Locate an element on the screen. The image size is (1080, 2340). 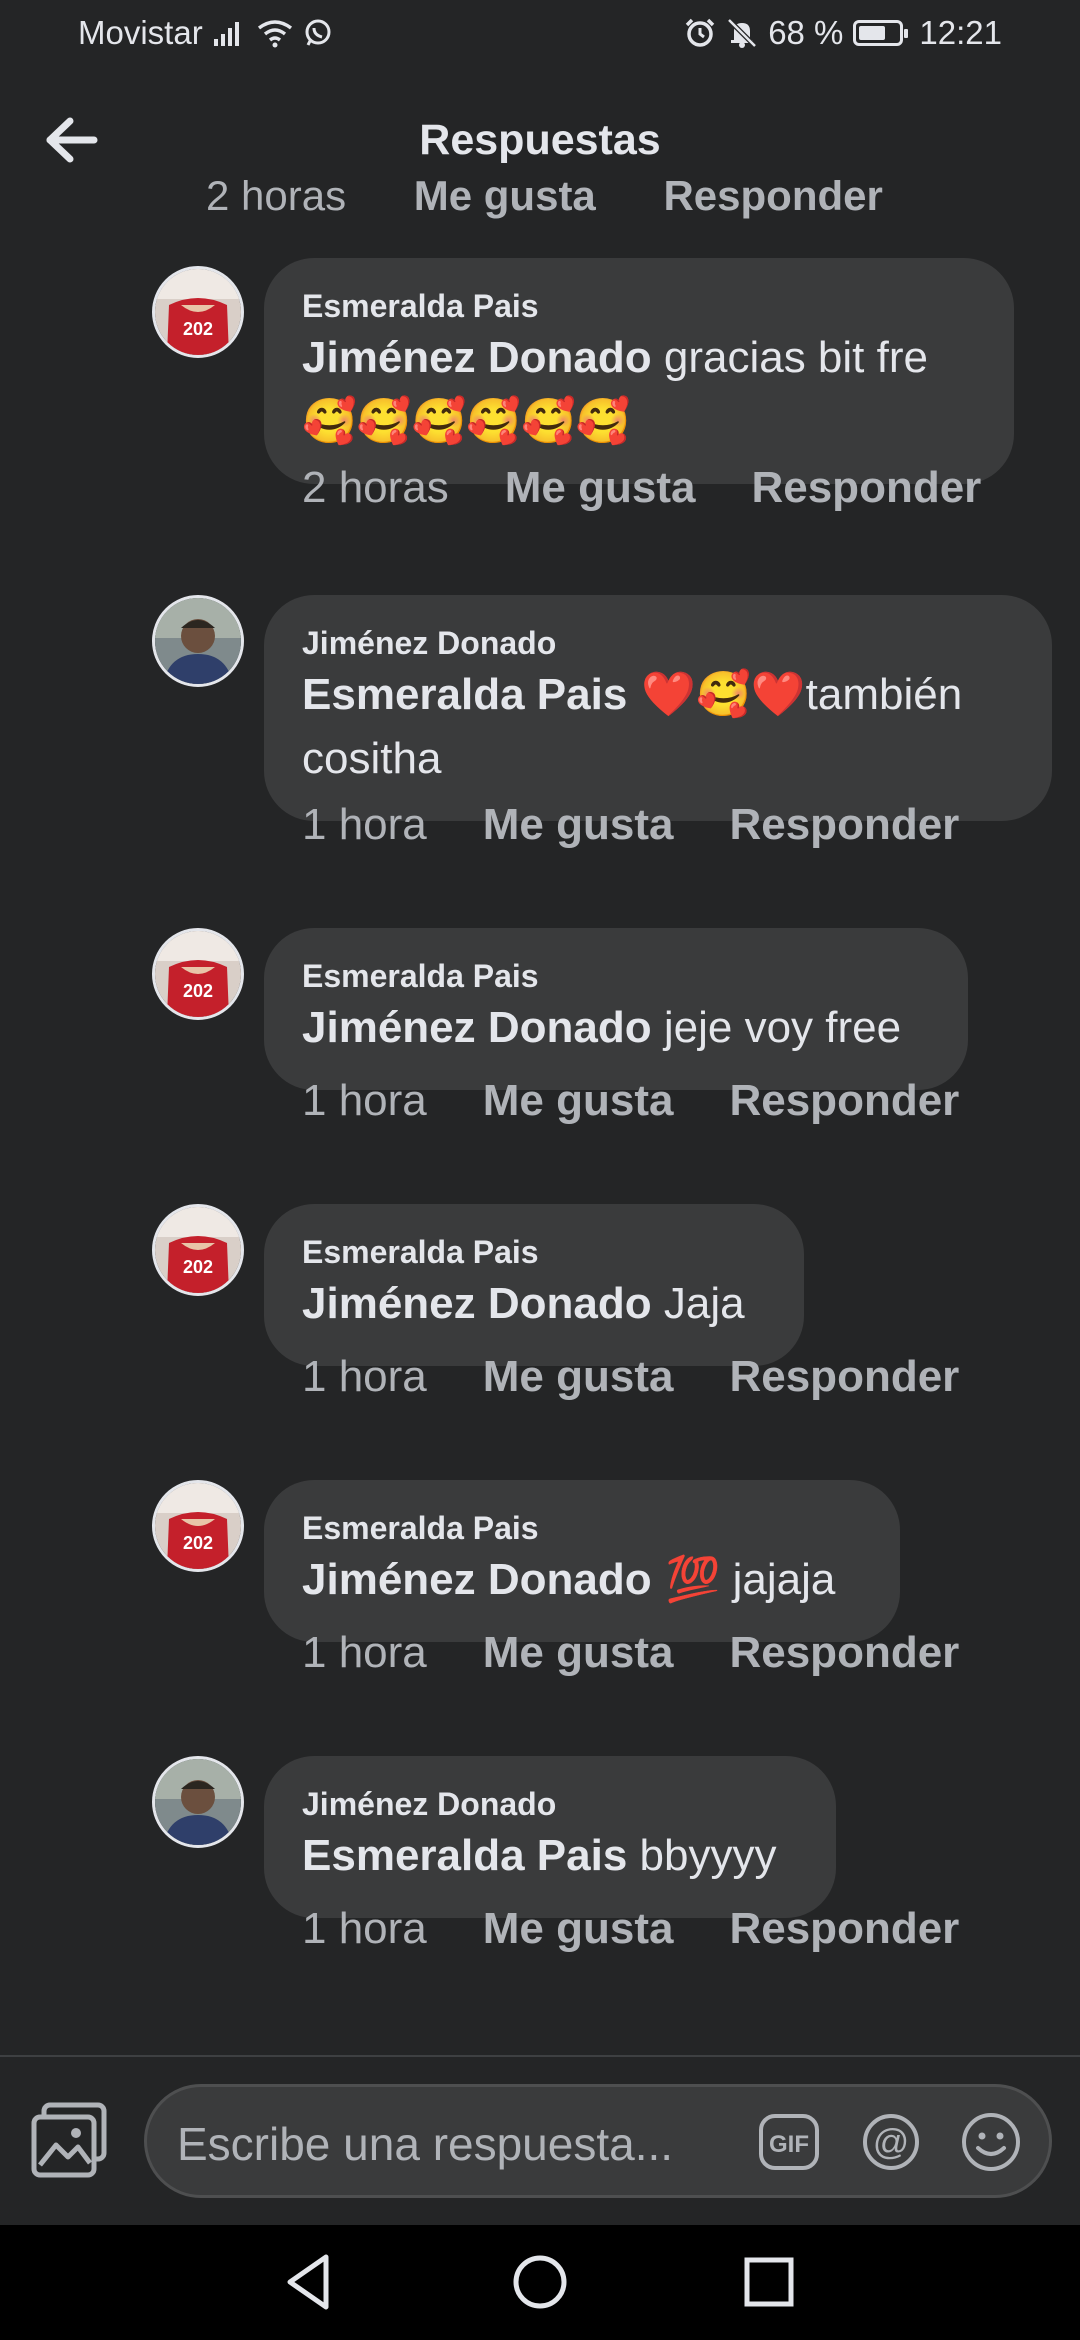
reply-body: Jiménez Donado jeje voy free is located at coordinates (616, 1028).